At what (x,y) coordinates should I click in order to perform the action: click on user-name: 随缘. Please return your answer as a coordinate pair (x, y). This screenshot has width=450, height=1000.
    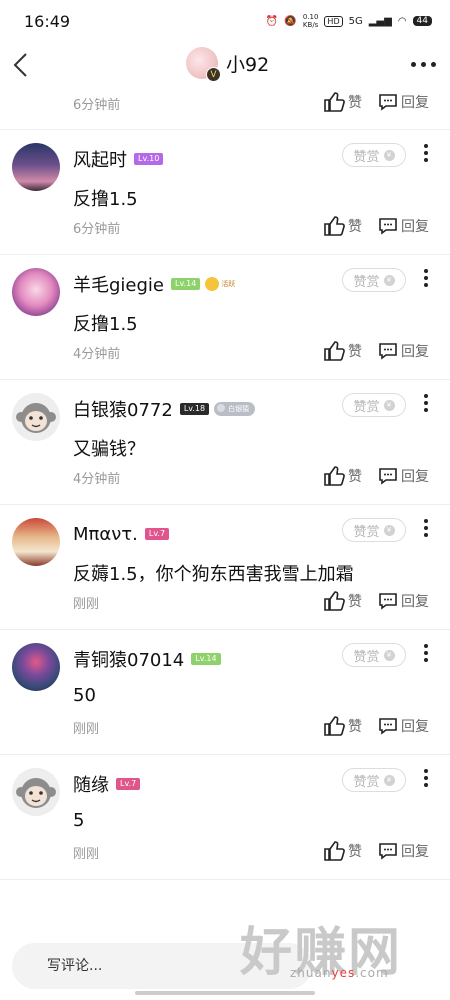
    Looking at the image, I should click on (91, 784).